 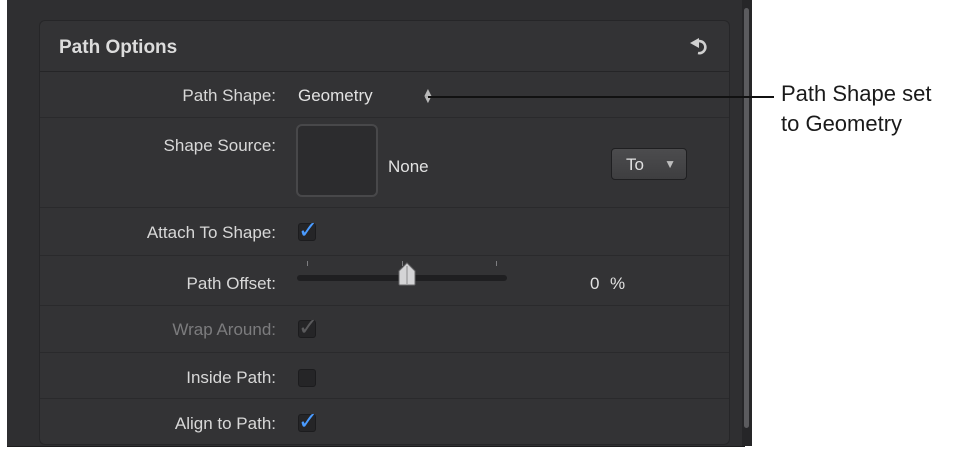 I want to click on scrollbar-thumb, so click(x=746, y=218).